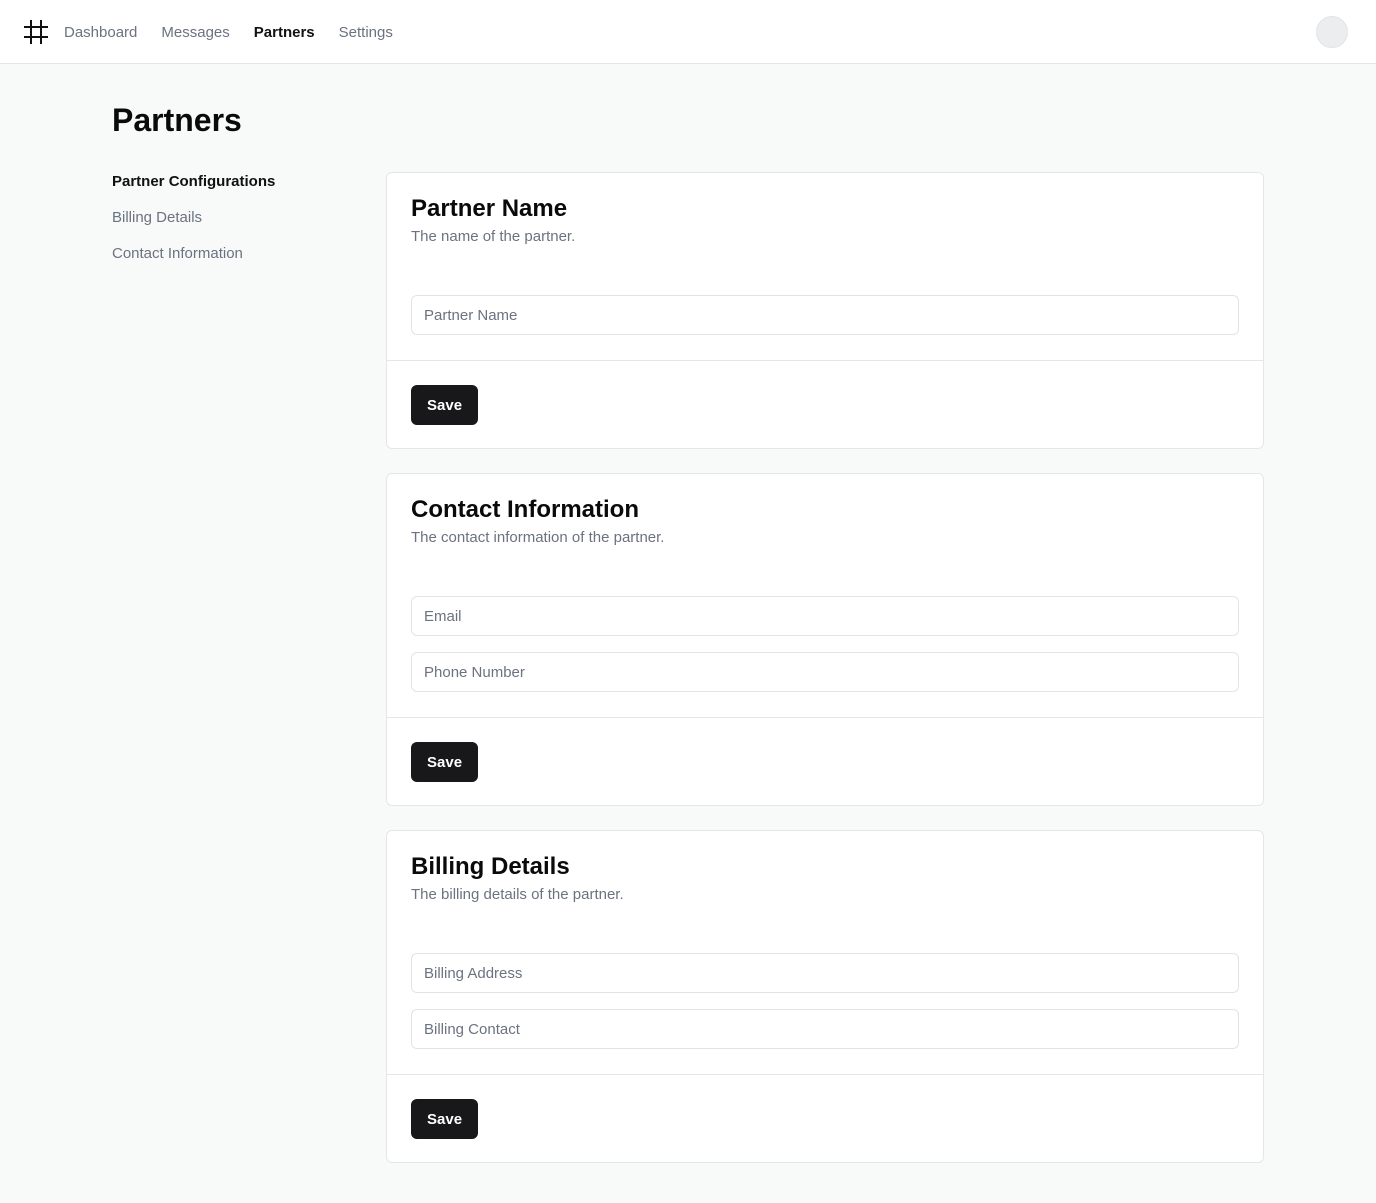 Image resolution: width=1376 pixels, height=1203 pixels. I want to click on card-description: The billing details of the partner., so click(517, 894).